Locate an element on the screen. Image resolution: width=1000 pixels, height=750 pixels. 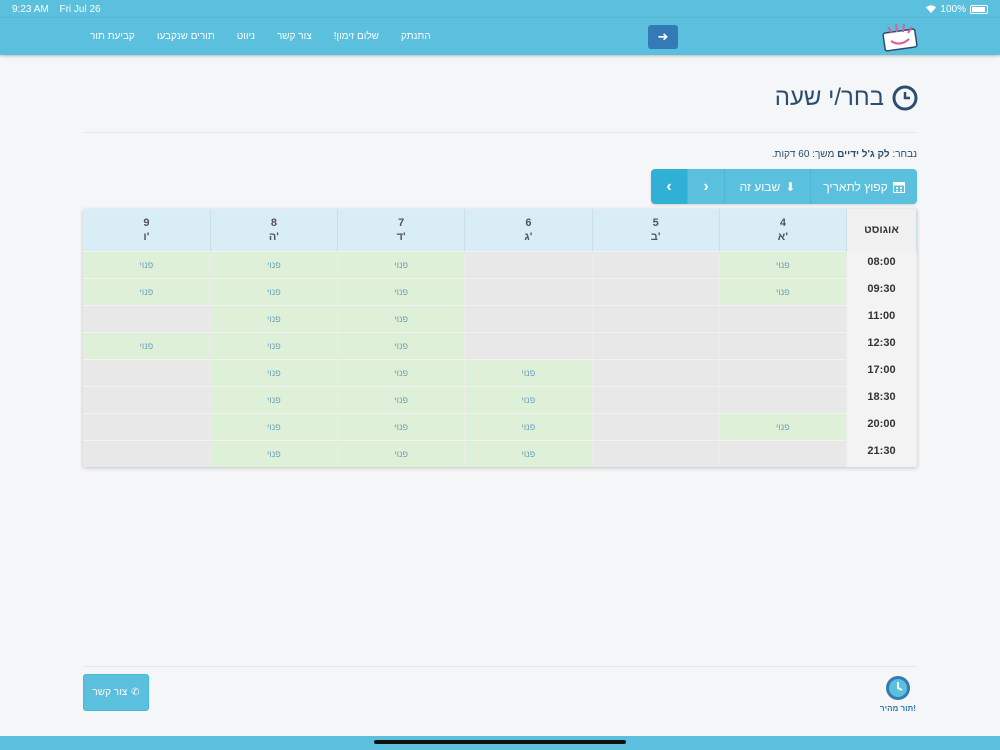
day-number: 9 is located at coordinates (146, 222).